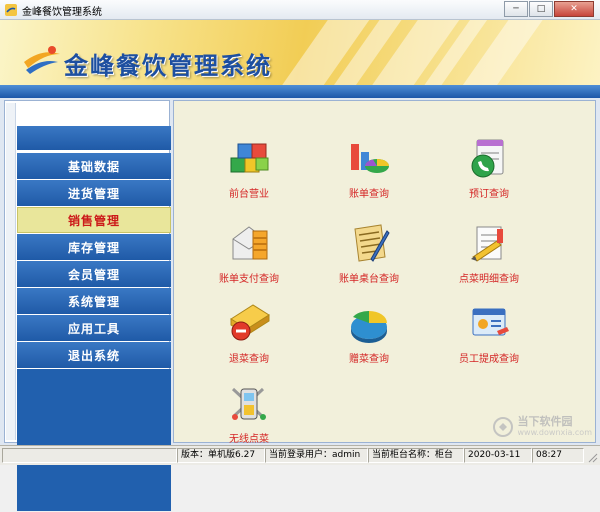 Image resolution: width=600 pixels, height=512 pixels. What do you see at coordinates (94, 138) in the screenshot?
I see `sidebar-header` at bounding box center [94, 138].